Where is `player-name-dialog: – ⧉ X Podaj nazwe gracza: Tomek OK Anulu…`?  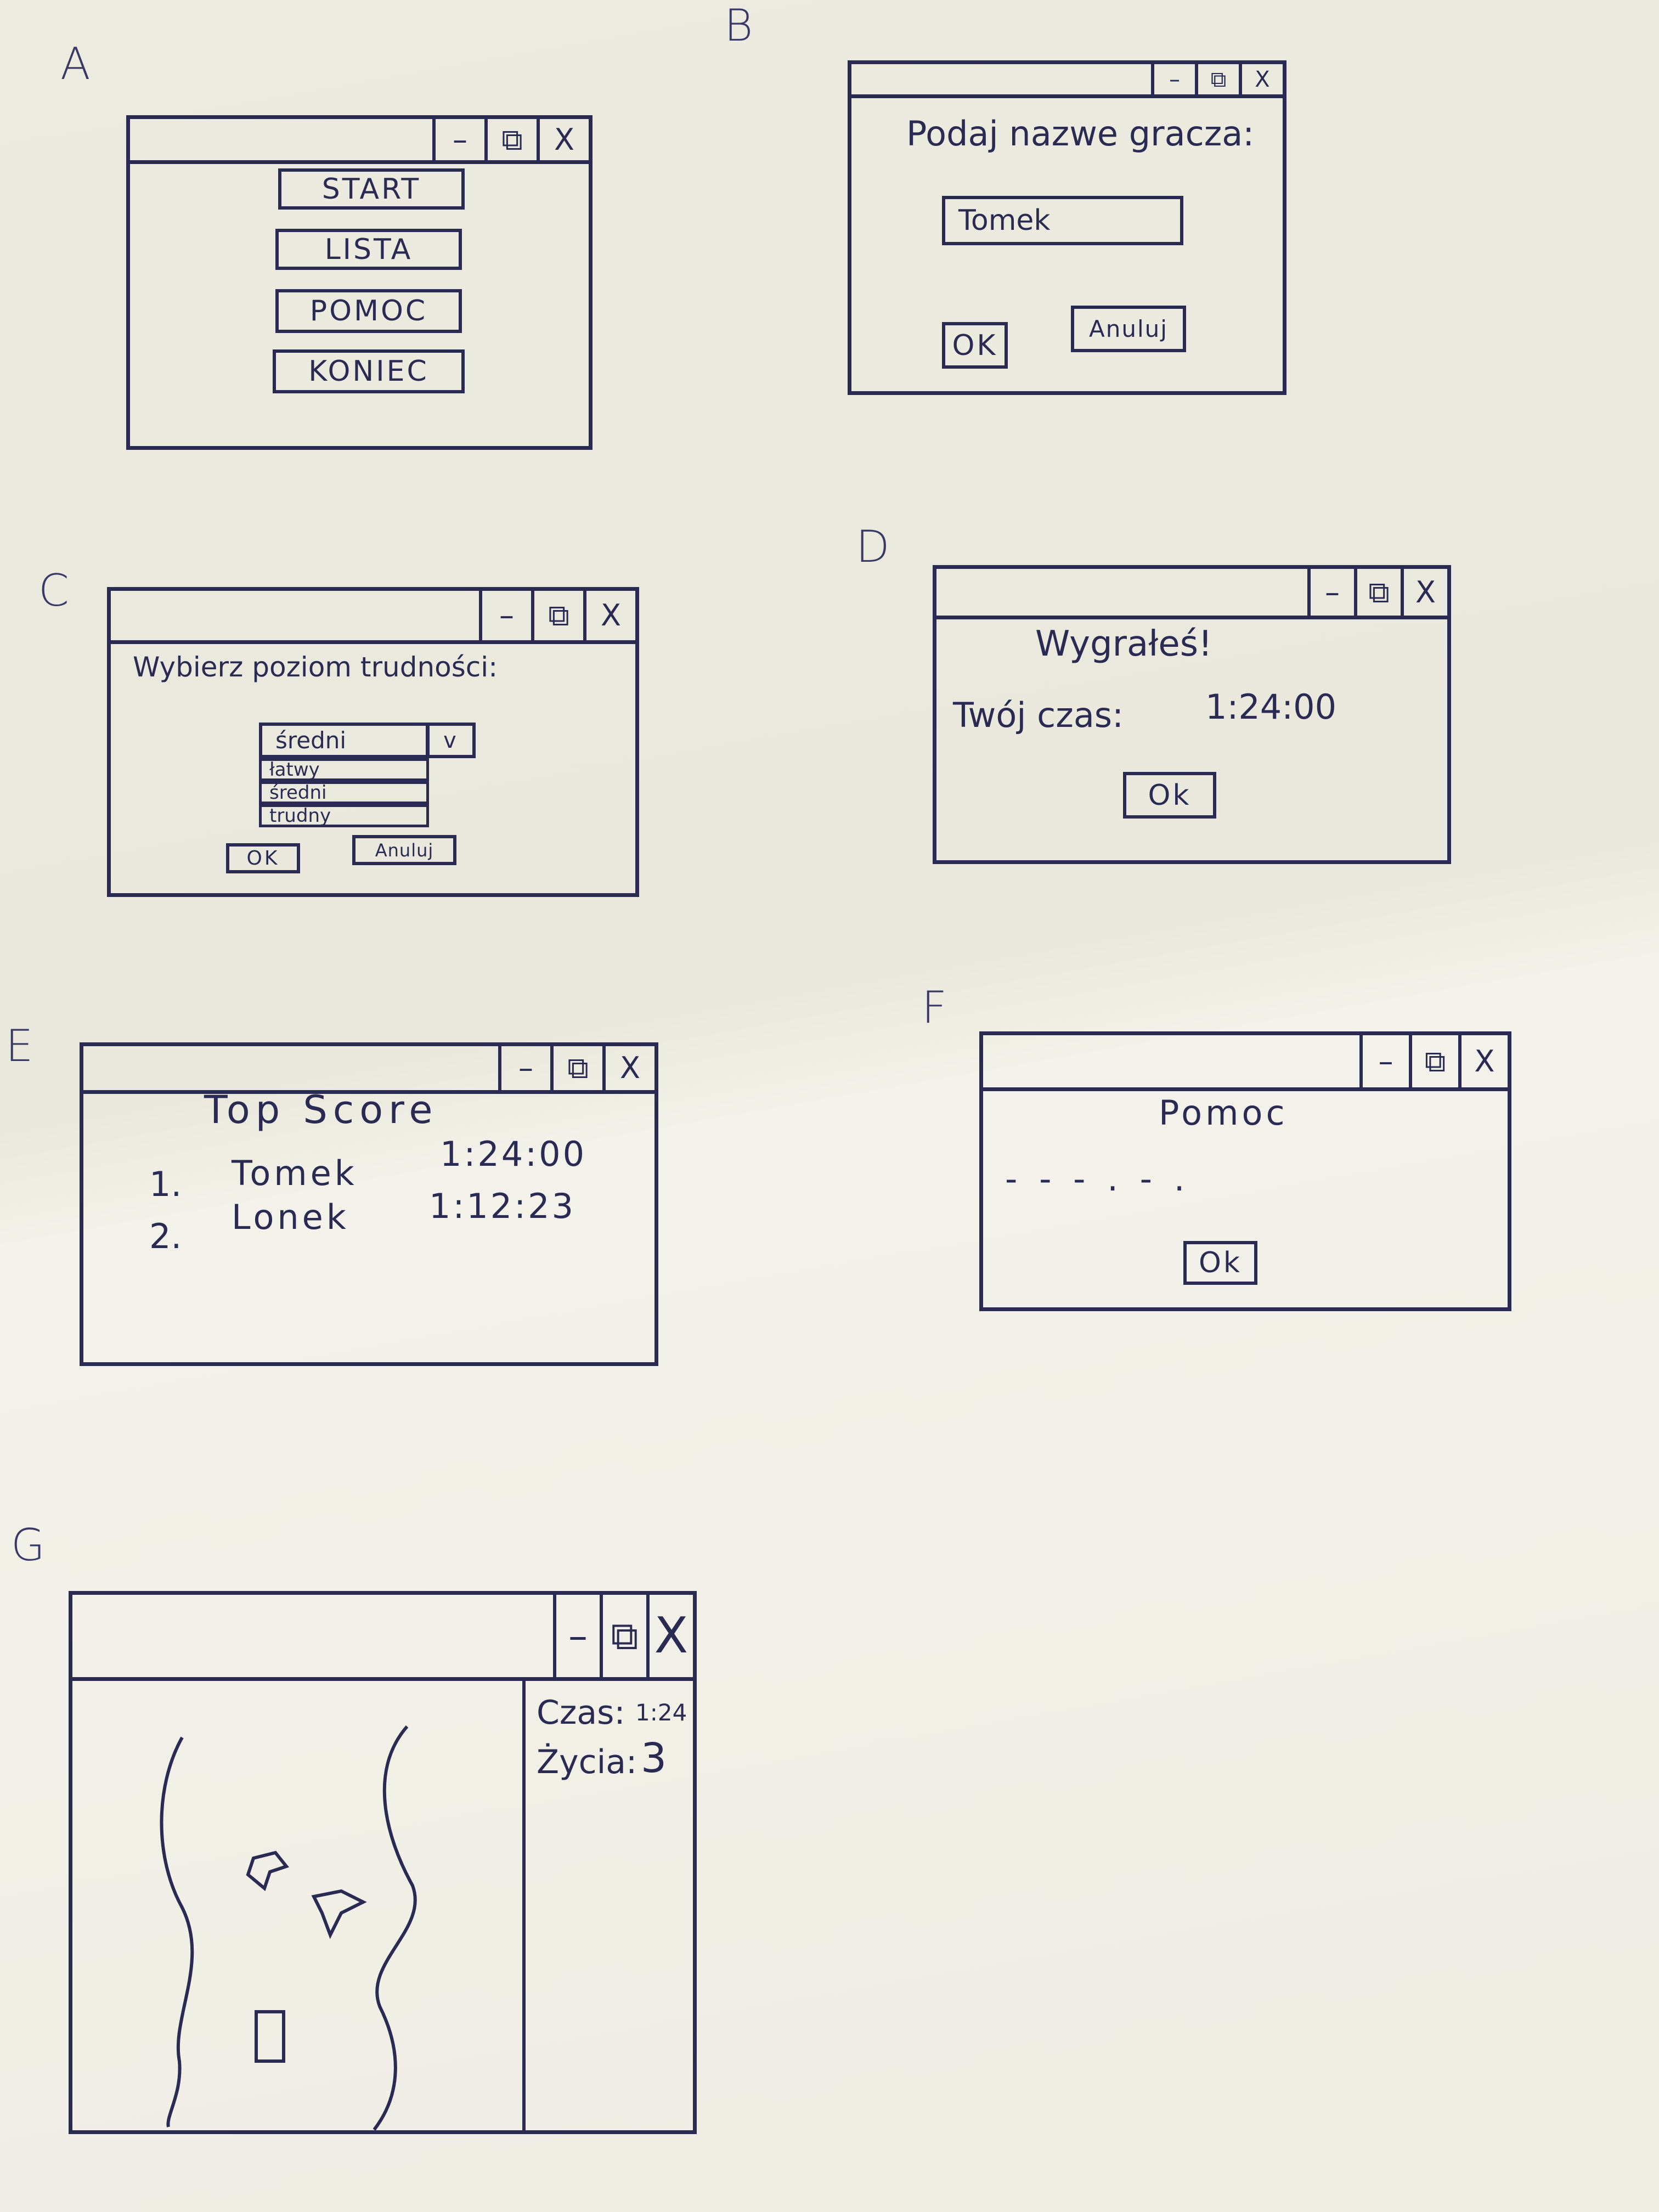 player-name-dialog: – ⧉ X Podaj nazwe gracza: Tomek OK Anulu… is located at coordinates (1067, 228).